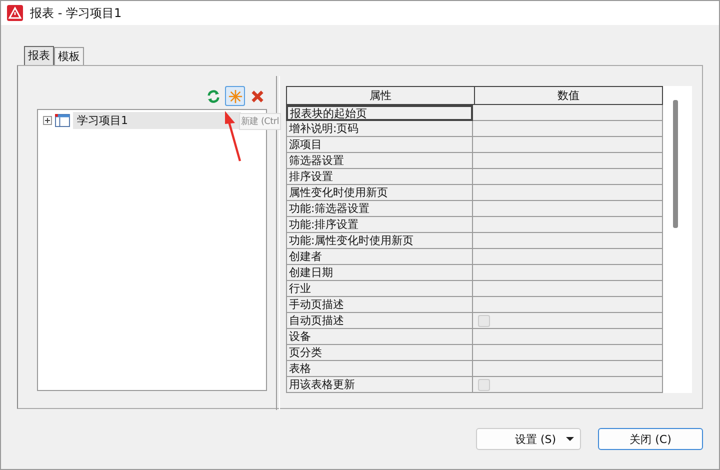 Image resolution: width=720 pixels, height=470 pixels. Describe the element at coordinates (379, 225) in the screenshot. I see `property-name: 功能:排序设置` at that location.